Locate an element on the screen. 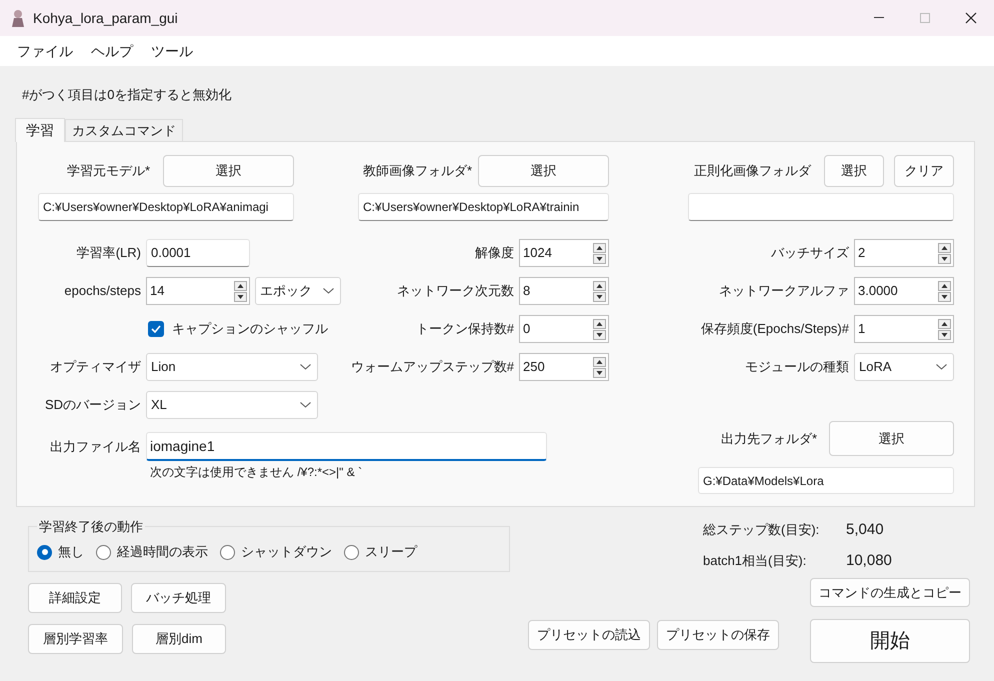  dropdown: エポック is located at coordinates (298, 291).